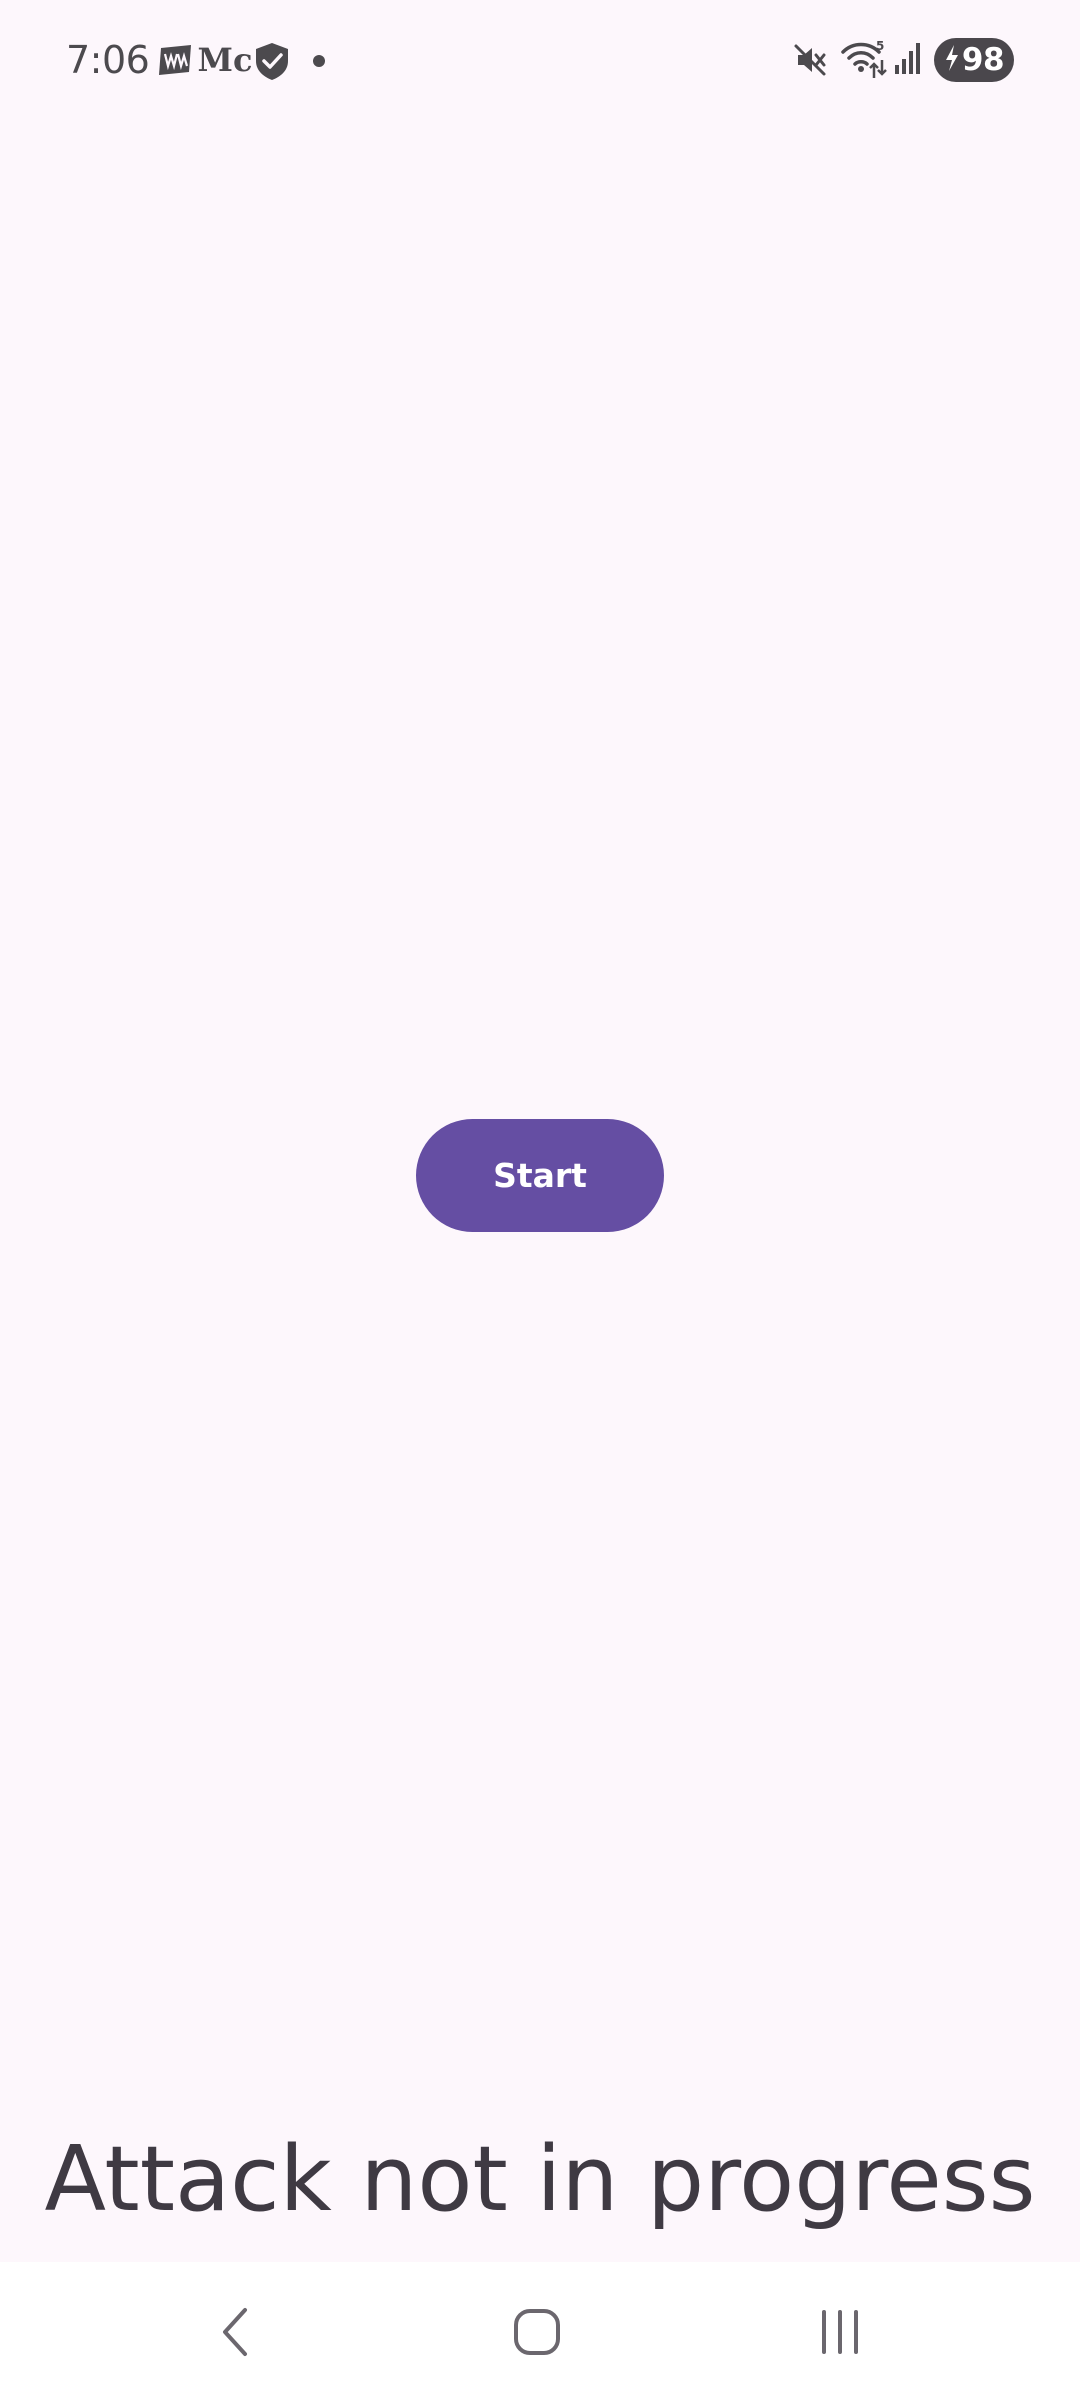  What do you see at coordinates (176, 60) in the screenshot?
I see `news-app-icon` at bounding box center [176, 60].